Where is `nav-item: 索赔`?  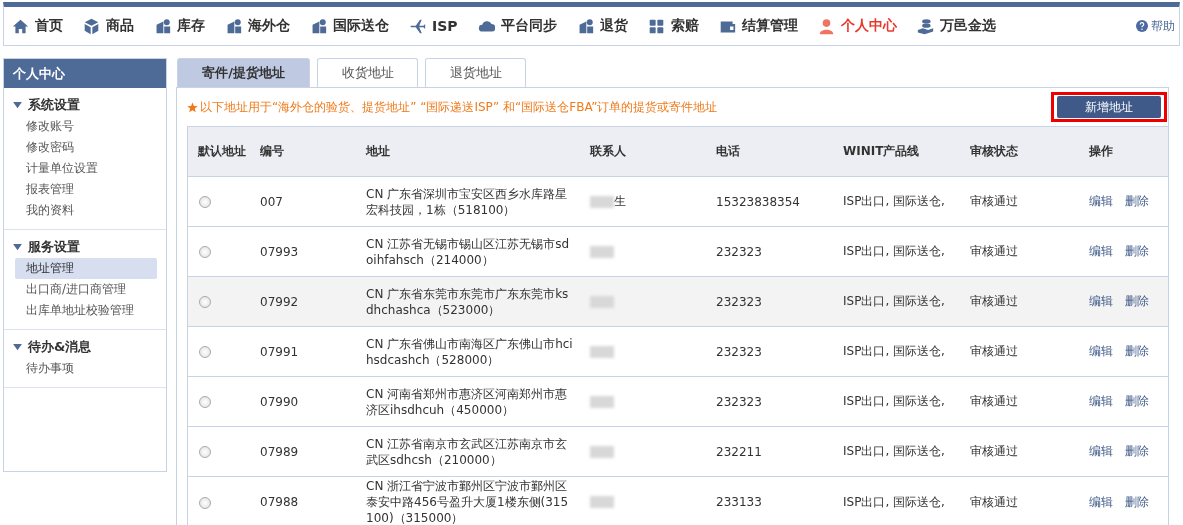 nav-item: 索赔 is located at coordinates (673, 26).